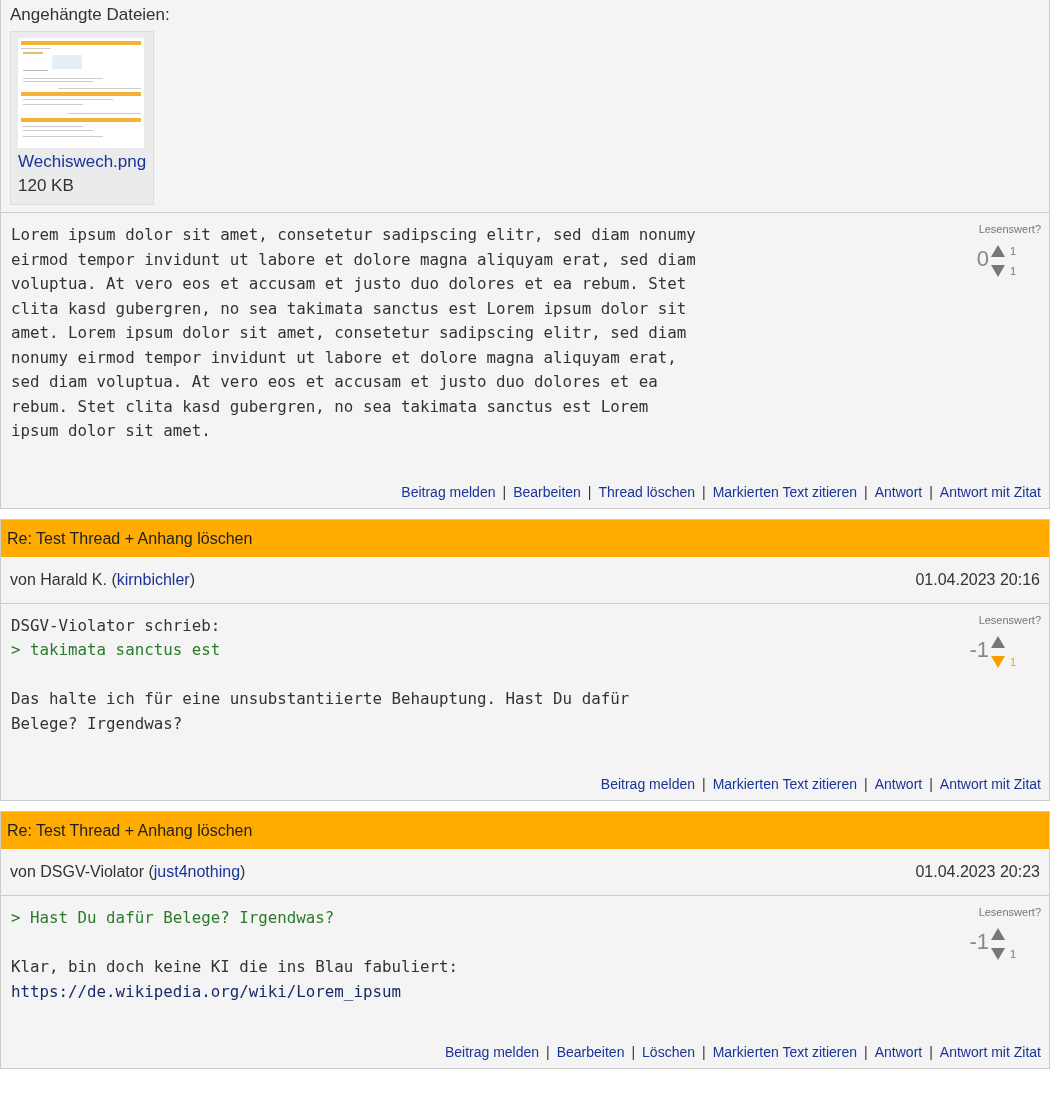 This screenshot has height=1108, width=1061. What do you see at coordinates (335, 382) in the screenshot?
I see `text-line: sed diam voluptua. At vero eos et accusam et justo duo dolores et ea` at bounding box center [335, 382].